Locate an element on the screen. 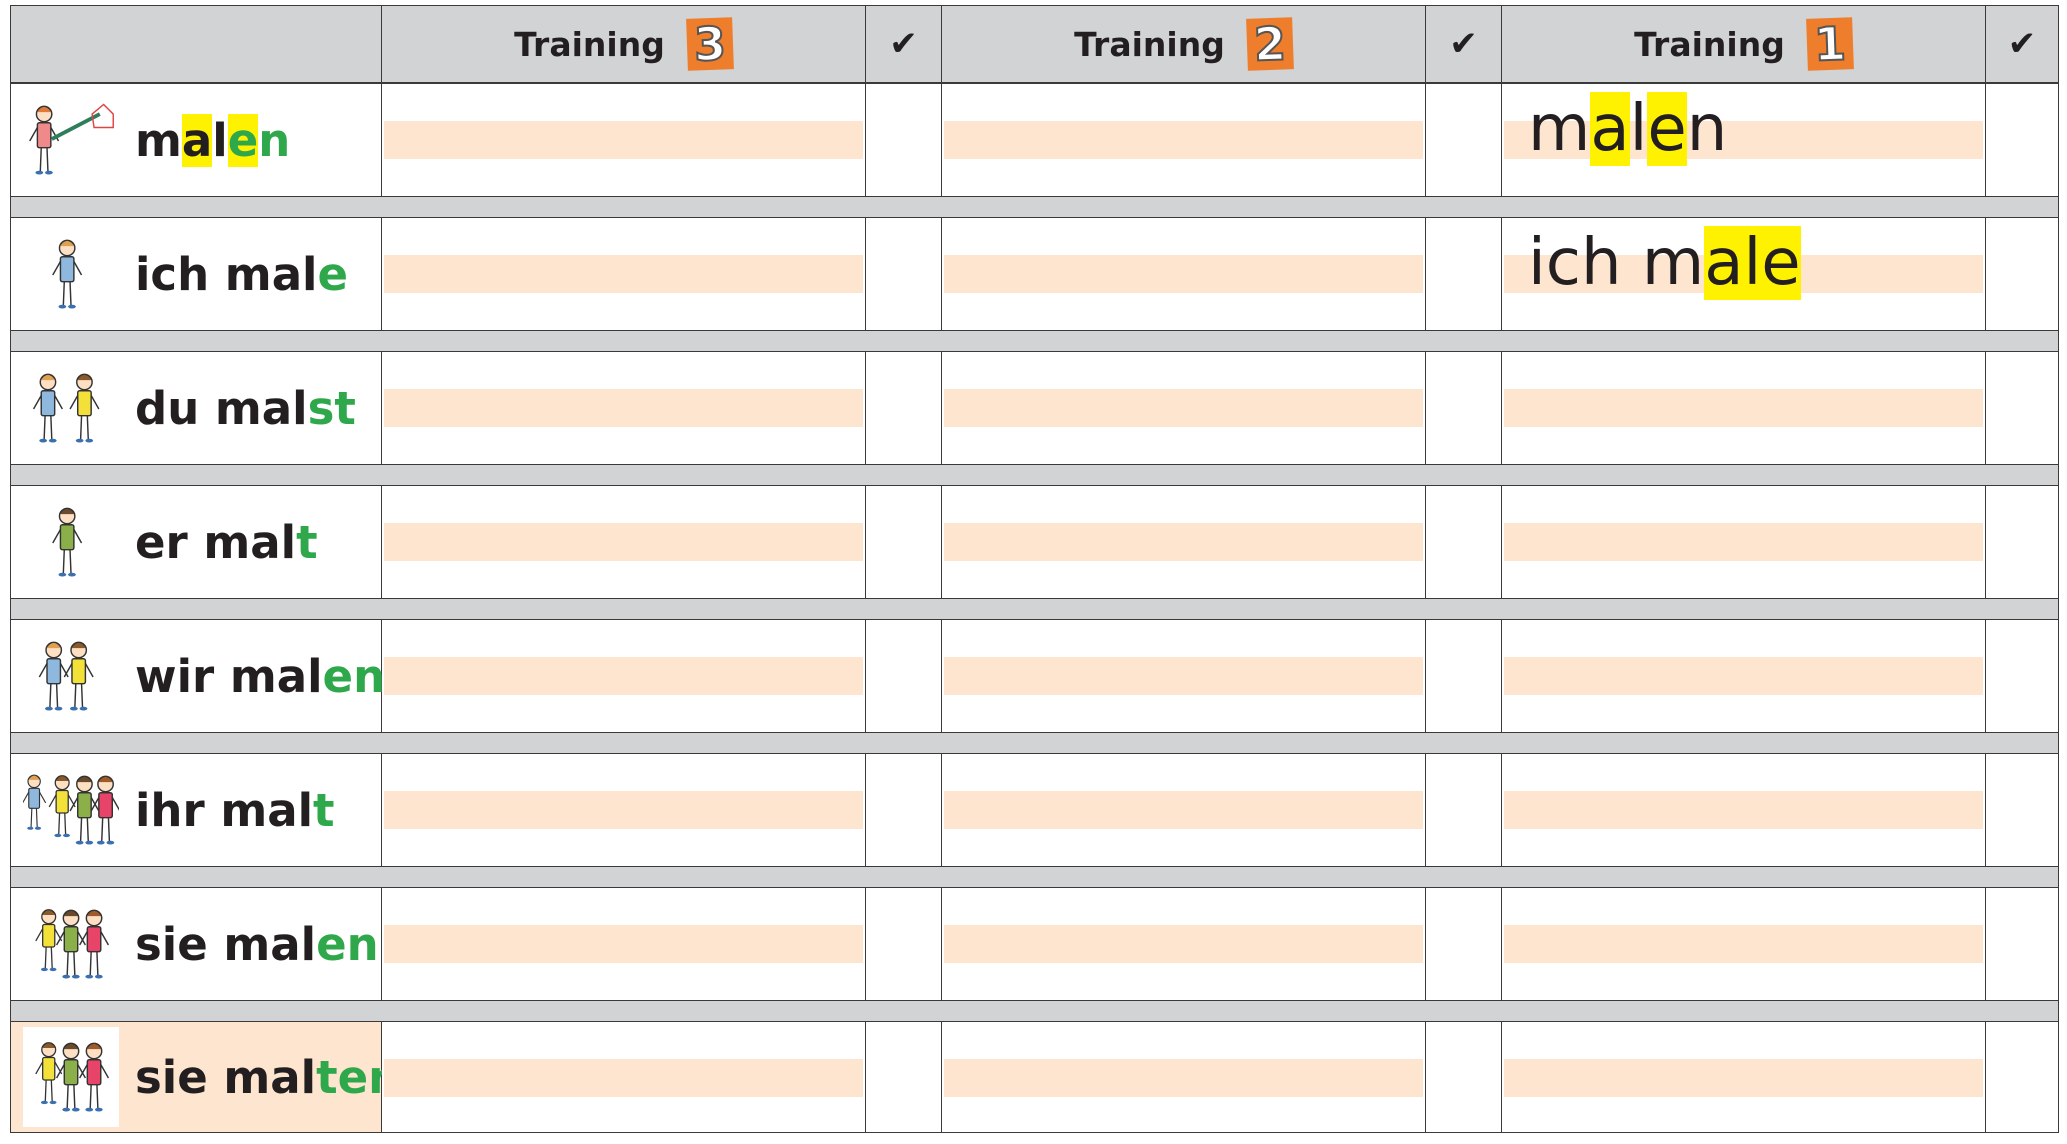  boy-icon is located at coordinates (71, 542).